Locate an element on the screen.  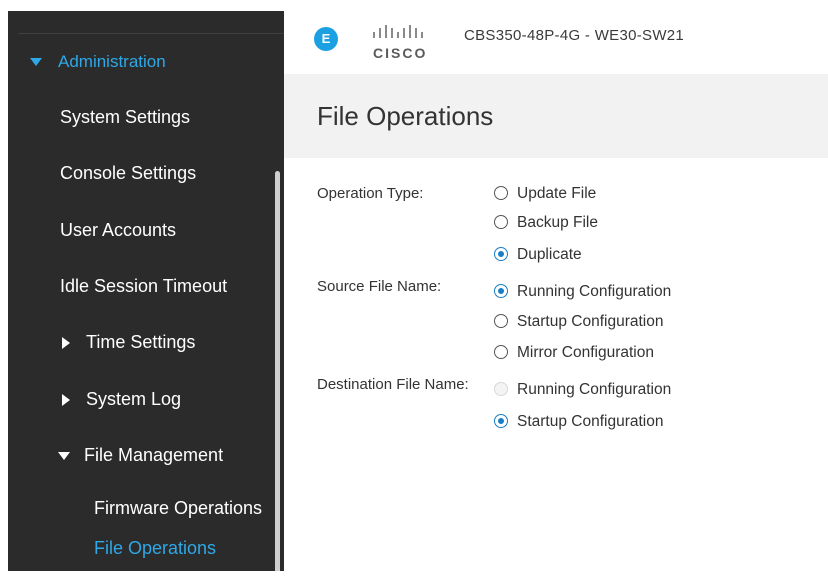
sidebar-item-label: File Operations is located at coordinates (155, 548).